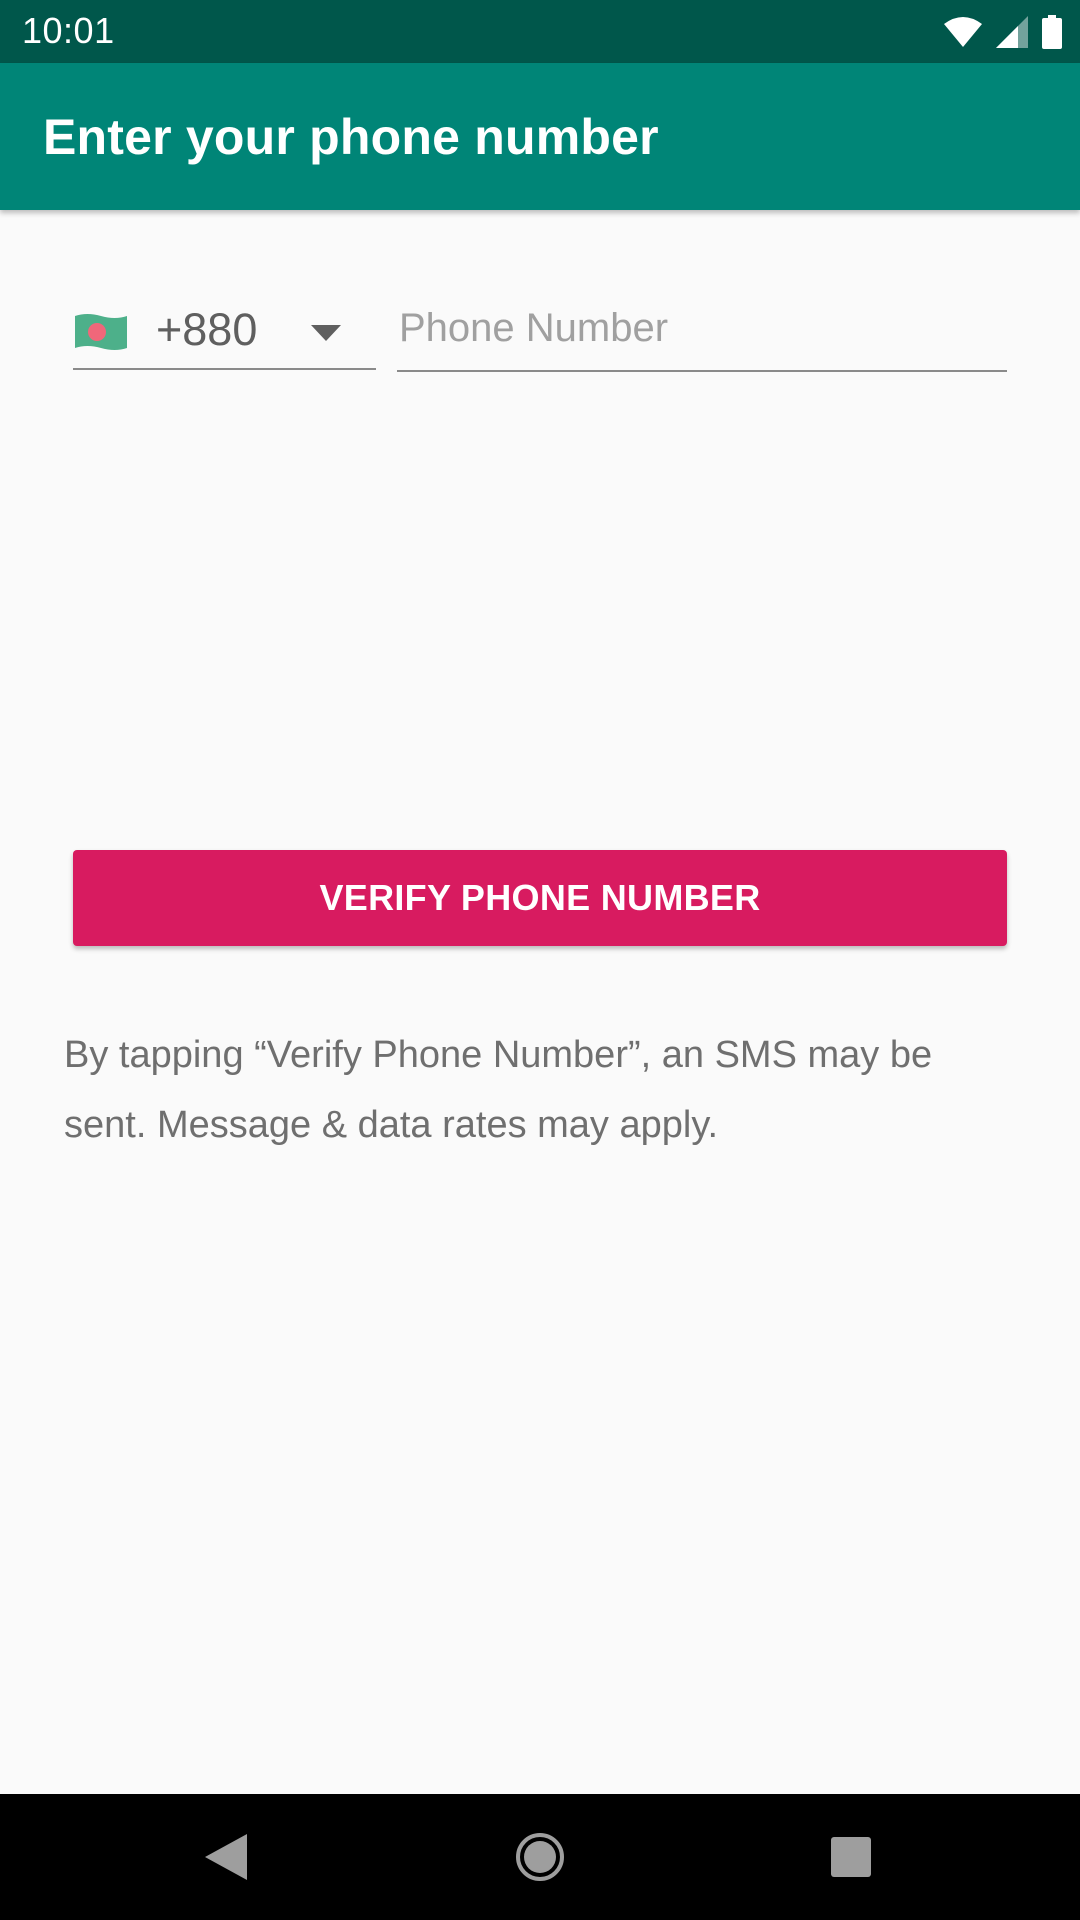 The width and height of the screenshot is (1080, 1920). I want to click on bangladesh-flag-icon, so click(101, 332).